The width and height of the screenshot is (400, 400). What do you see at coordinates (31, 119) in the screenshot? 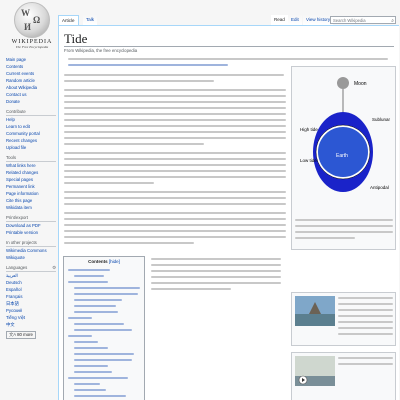
I see `sidebar-item-help: Help` at bounding box center [31, 119].